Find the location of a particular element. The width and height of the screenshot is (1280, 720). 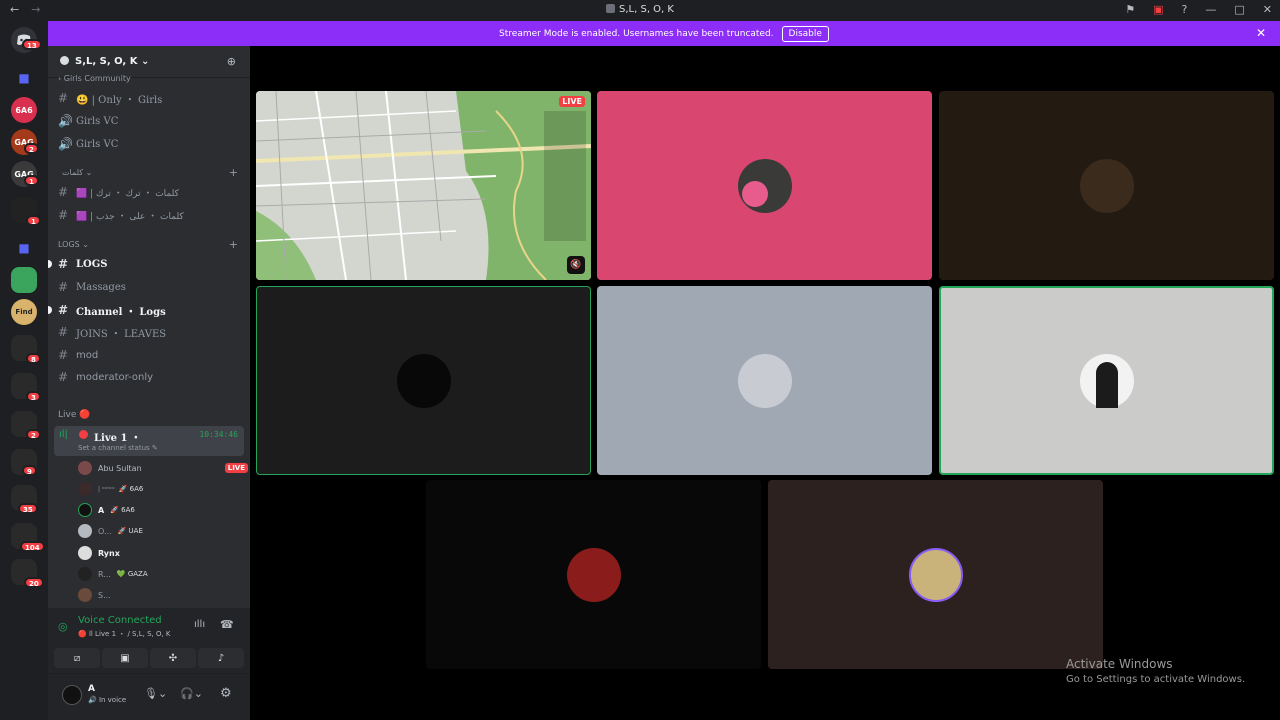

live-dot-icon is located at coordinates (83, 434).